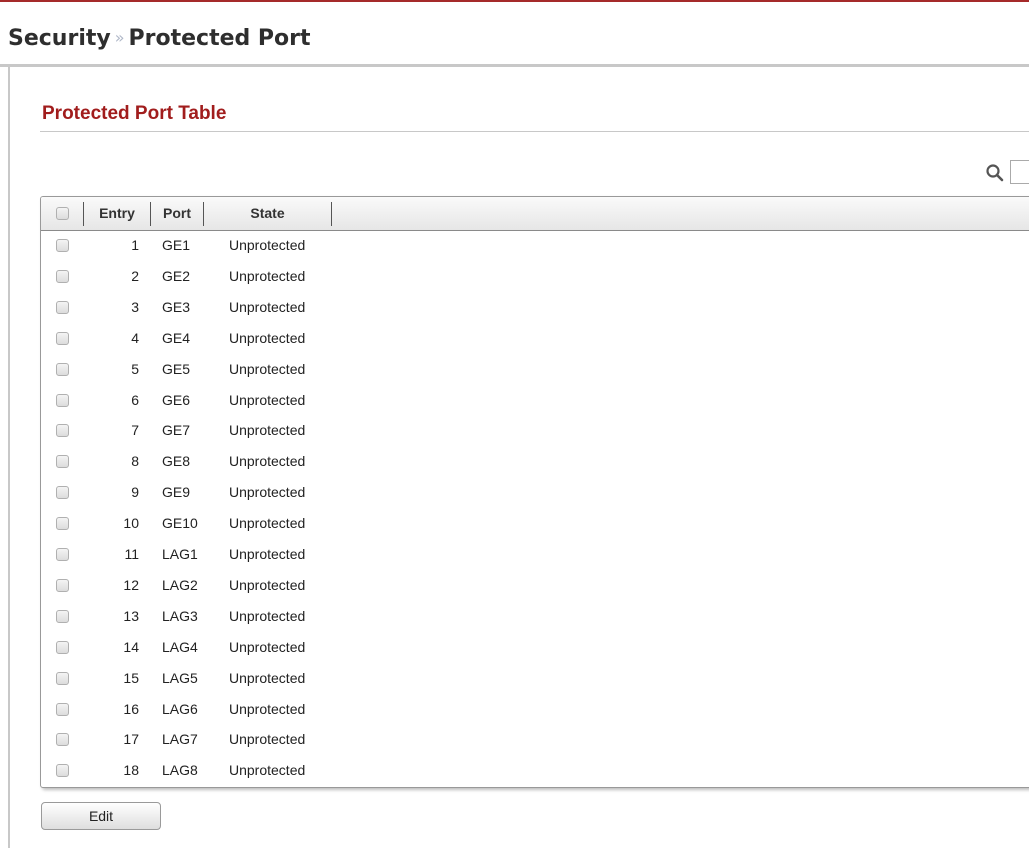  What do you see at coordinates (131, 646) in the screenshot?
I see `cell-entry: 14` at bounding box center [131, 646].